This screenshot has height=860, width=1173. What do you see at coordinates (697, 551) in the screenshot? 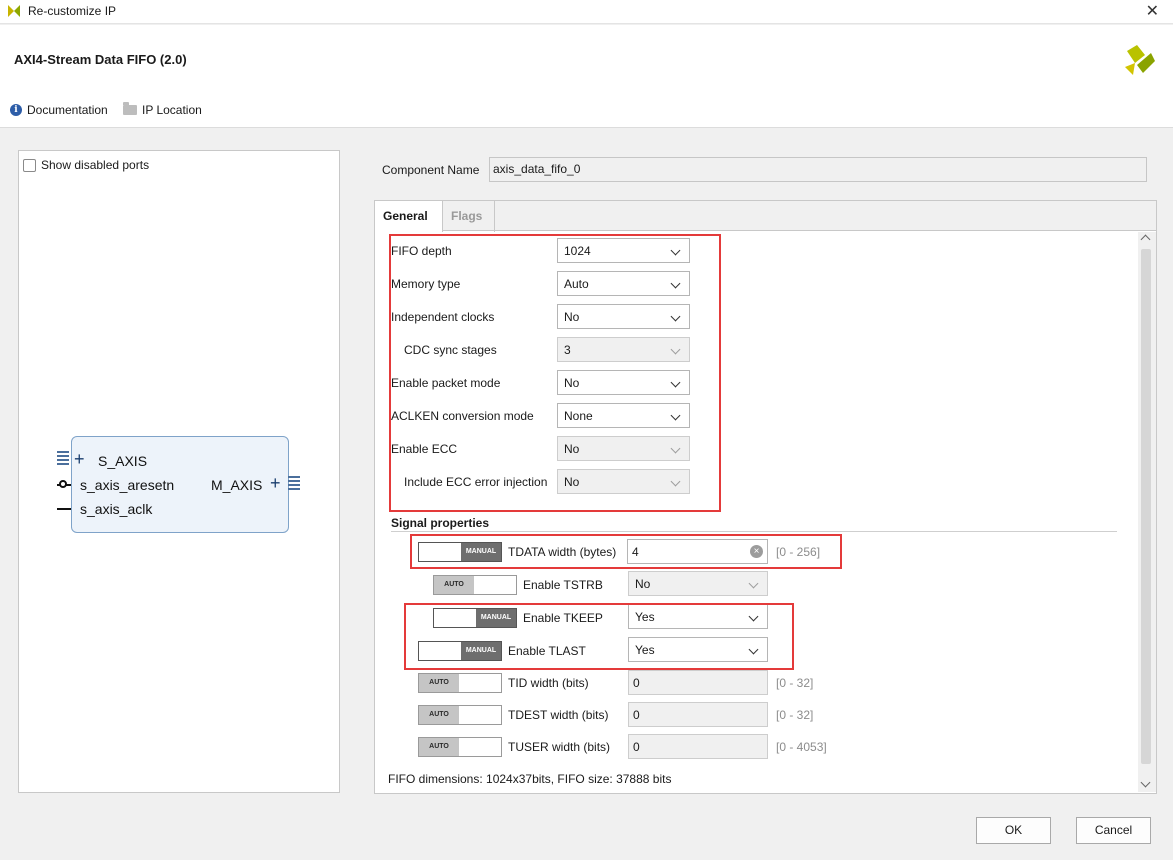
I see `tdata-width-input: 4 ×` at bounding box center [697, 551].